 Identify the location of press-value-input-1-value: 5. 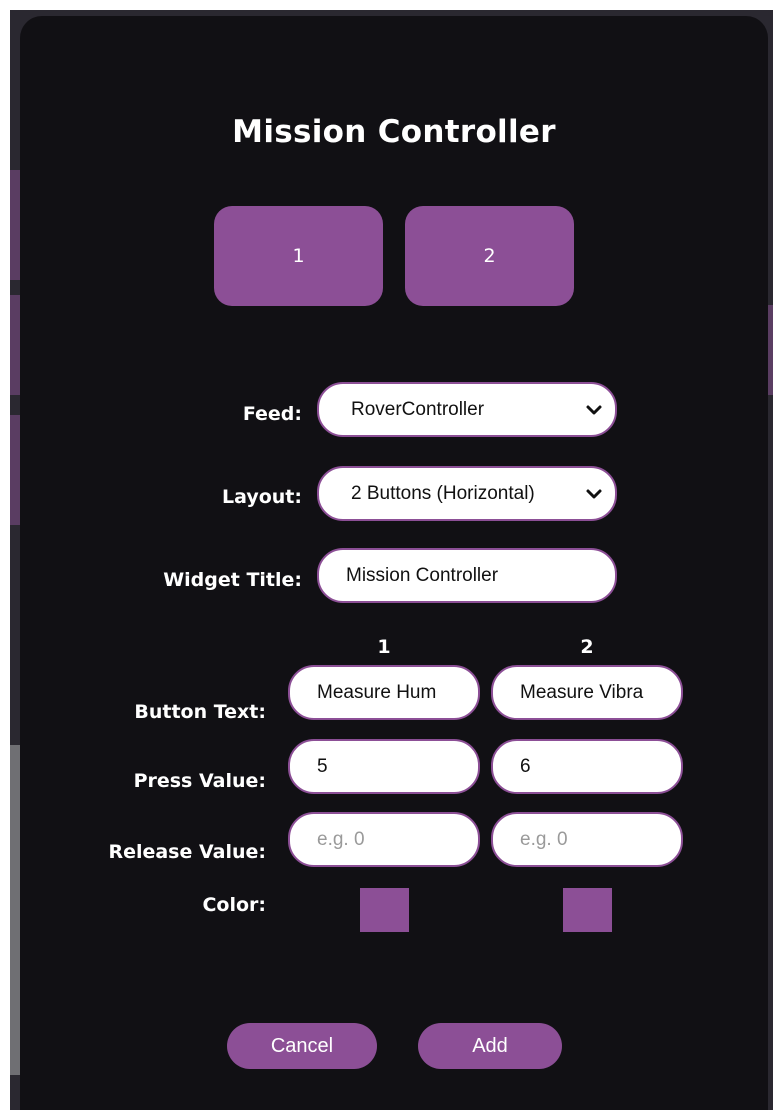
(322, 766).